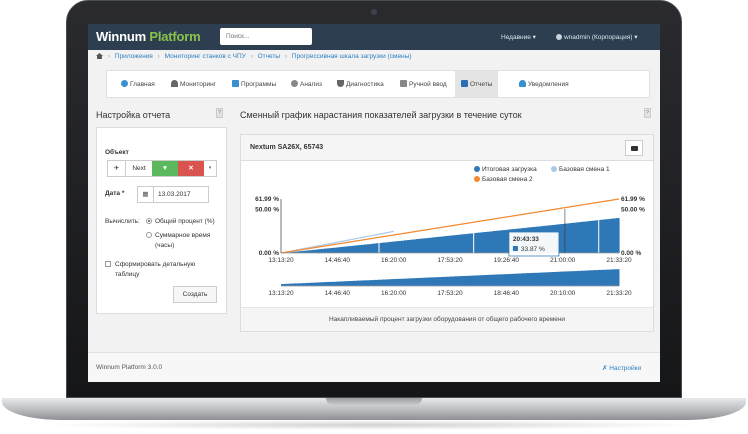  What do you see at coordinates (281, 260) in the screenshot?
I see `x-tick-label: 13:13:20` at bounding box center [281, 260].